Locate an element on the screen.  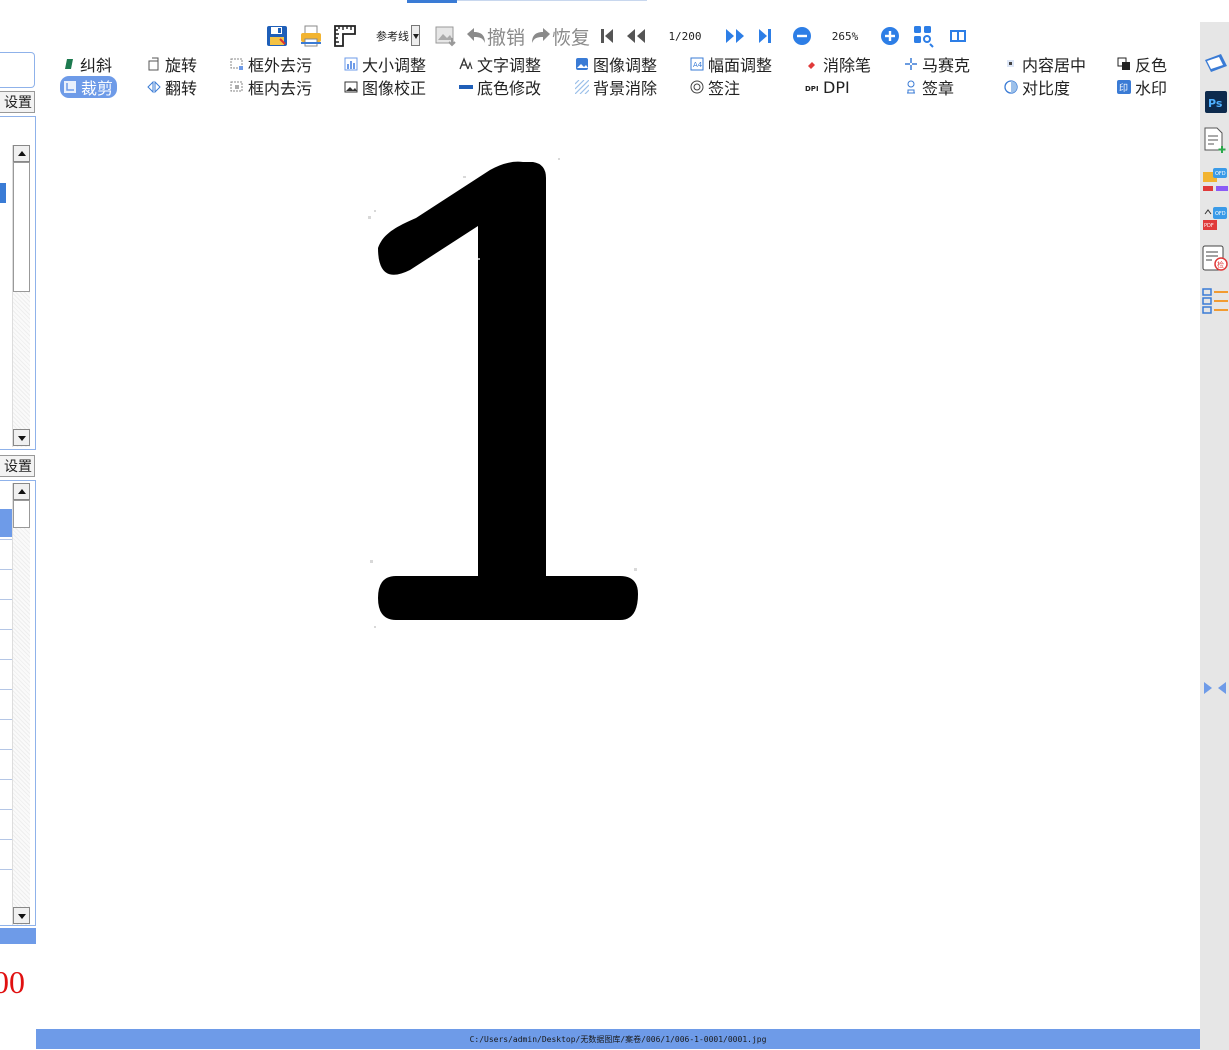
tool-image-adjust: 图像调整 is located at coordinates (616, 64).